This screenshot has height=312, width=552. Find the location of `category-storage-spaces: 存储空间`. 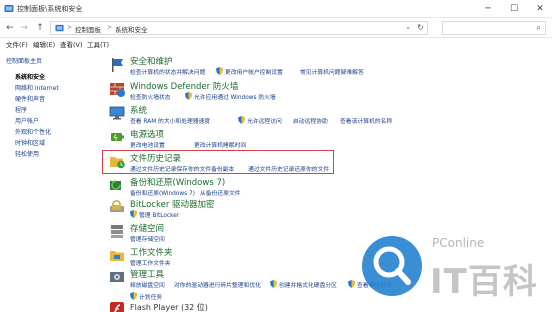

category-storage-spaces: 存储空间 is located at coordinates (147, 228).